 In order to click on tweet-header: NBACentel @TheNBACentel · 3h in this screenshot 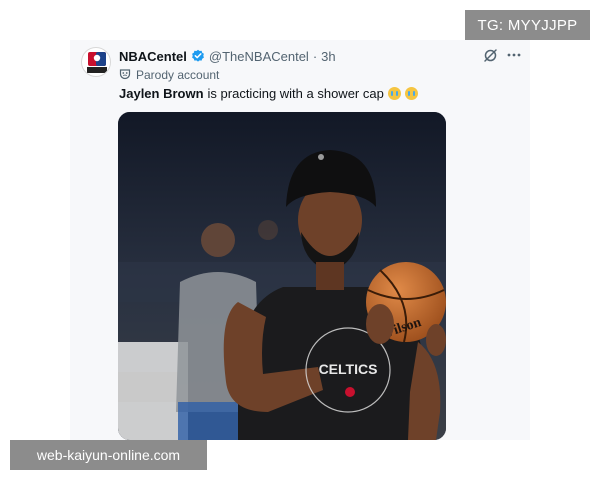, I will do `click(227, 56)`.